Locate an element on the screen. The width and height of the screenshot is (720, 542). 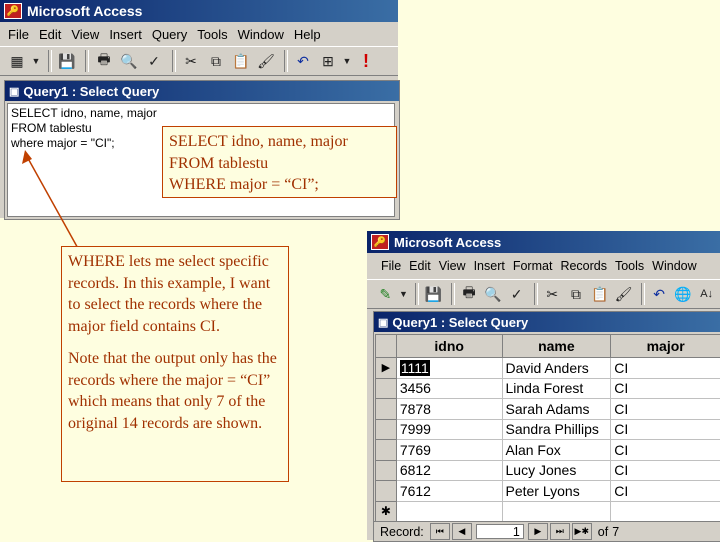
table-row: 7878 Sarah Adams CI is located at coordinates (548, 409).